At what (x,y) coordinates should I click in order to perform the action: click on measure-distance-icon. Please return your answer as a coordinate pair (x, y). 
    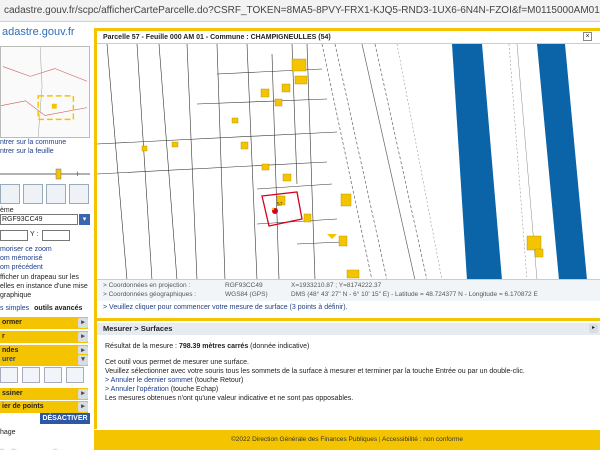
    Looking at the image, I should click on (9, 375).